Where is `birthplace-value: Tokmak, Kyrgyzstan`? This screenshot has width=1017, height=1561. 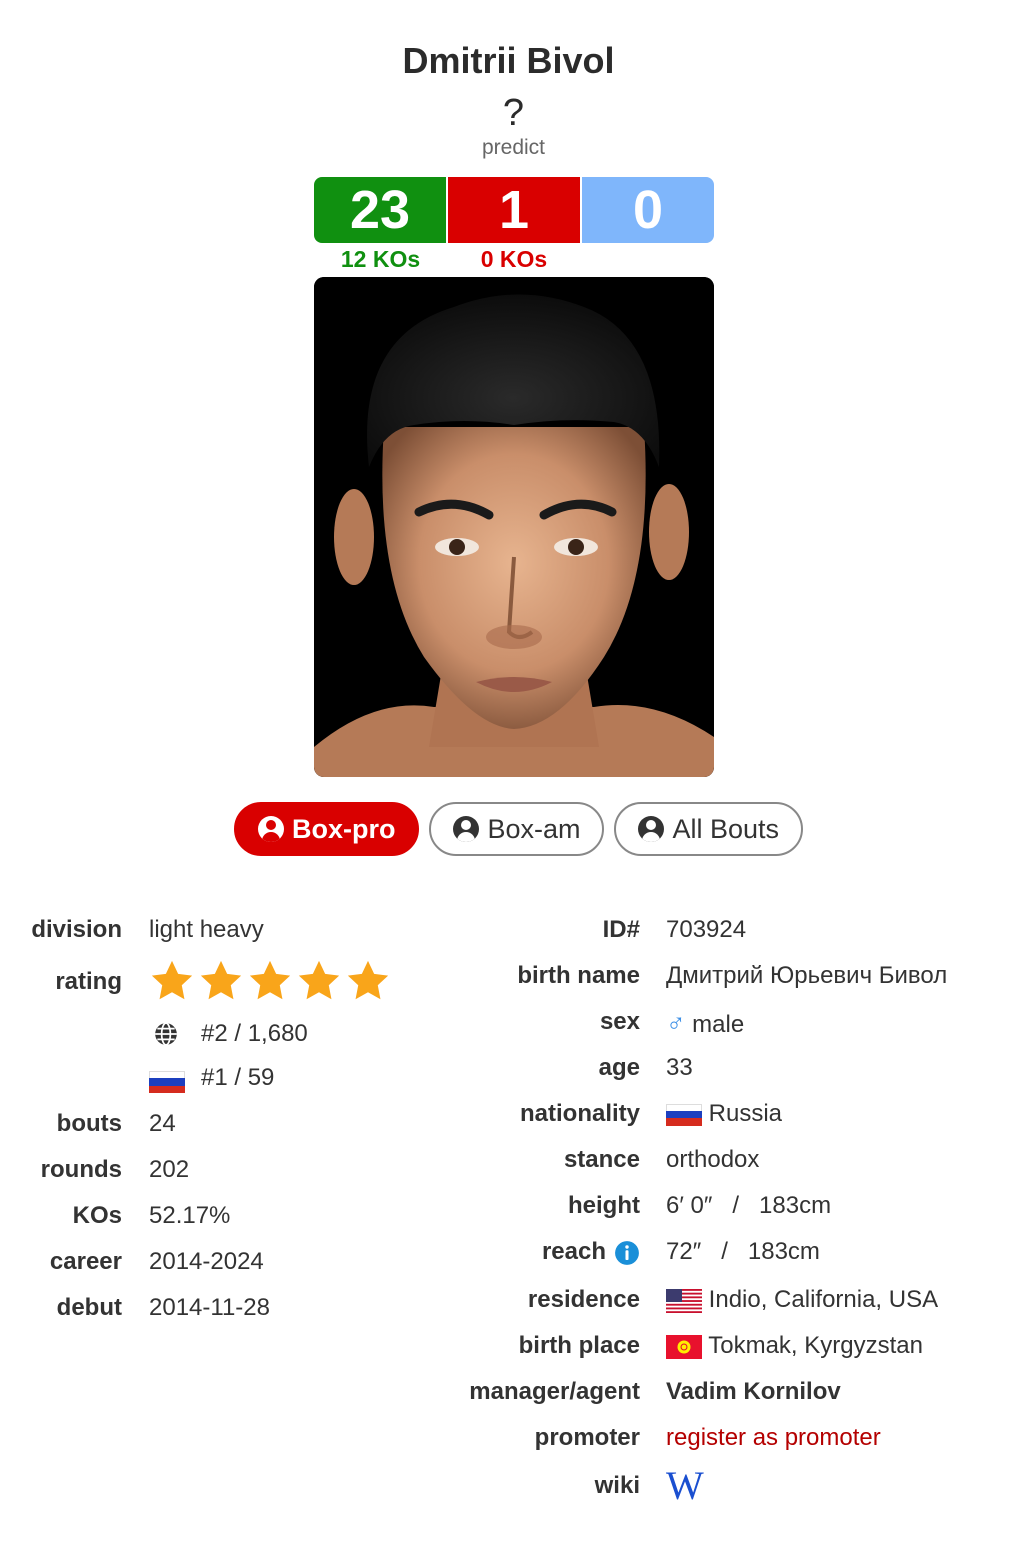
birthplace-value: Tokmak, Kyrgyzstan is located at coordinates (815, 1345).